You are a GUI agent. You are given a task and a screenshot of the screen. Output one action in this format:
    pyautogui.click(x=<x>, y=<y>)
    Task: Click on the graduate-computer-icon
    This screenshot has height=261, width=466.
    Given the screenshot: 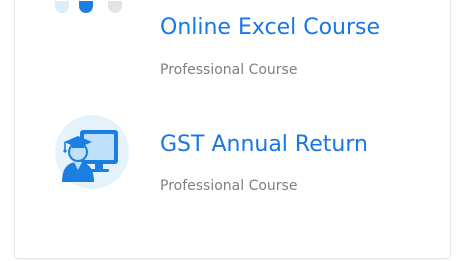 What is the action you would take?
    pyautogui.click(x=86, y=151)
    